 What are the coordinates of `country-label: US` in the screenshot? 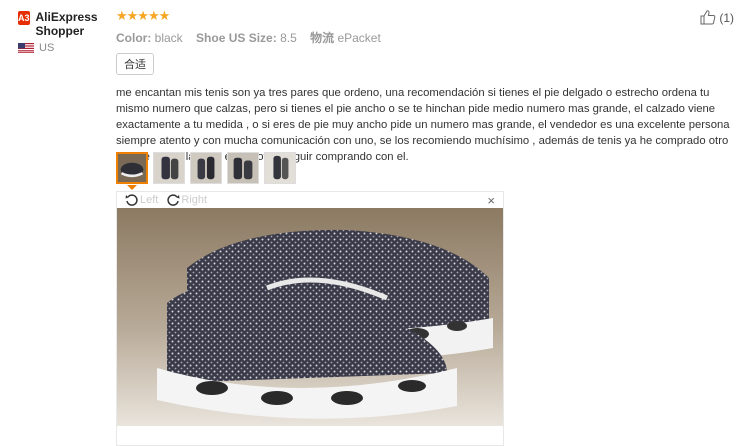 It's located at (47, 48).